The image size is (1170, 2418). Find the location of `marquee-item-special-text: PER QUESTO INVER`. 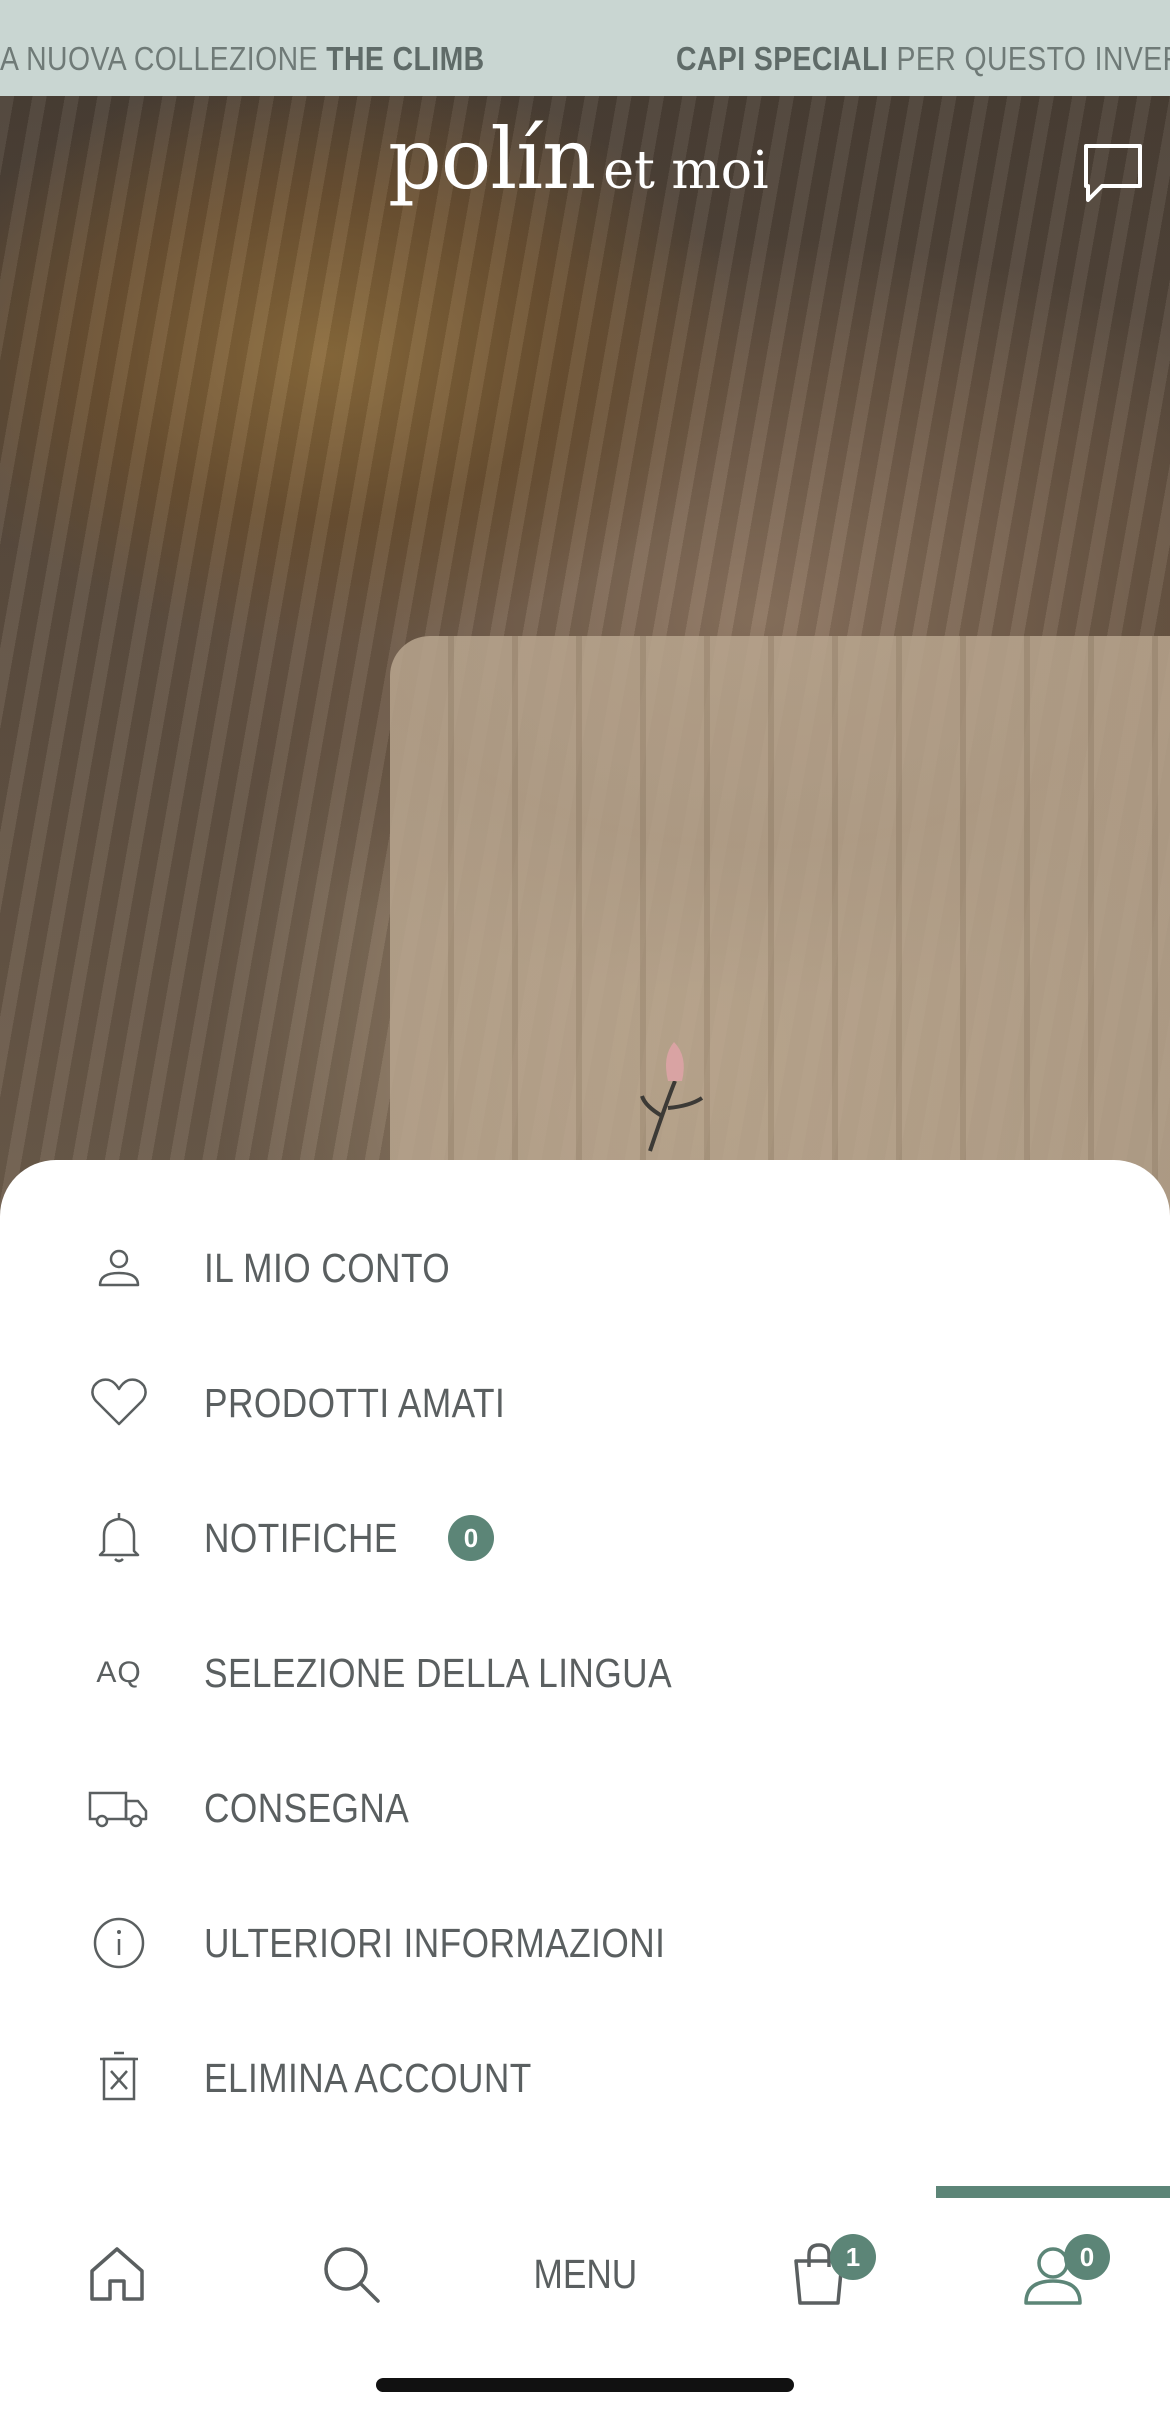

marquee-item-special-text: PER QUESTO INVER is located at coordinates (1029, 58).